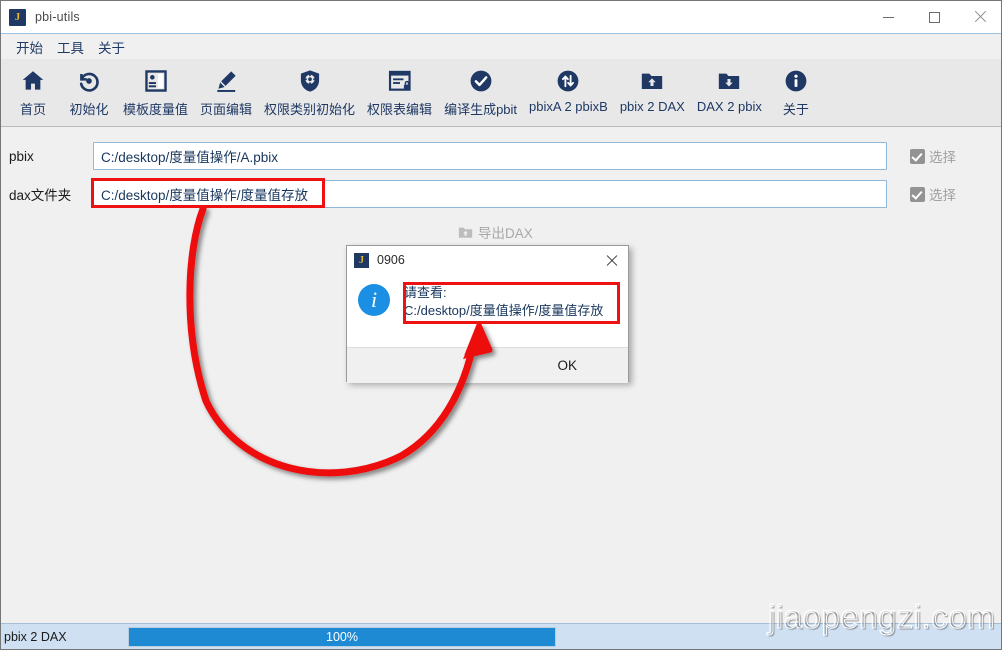  What do you see at coordinates (568, 106) in the screenshot?
I see `toolbar-label-pbixa-2-pbixb: pbixA 2 pbixB` at bounding box center [568, 106].